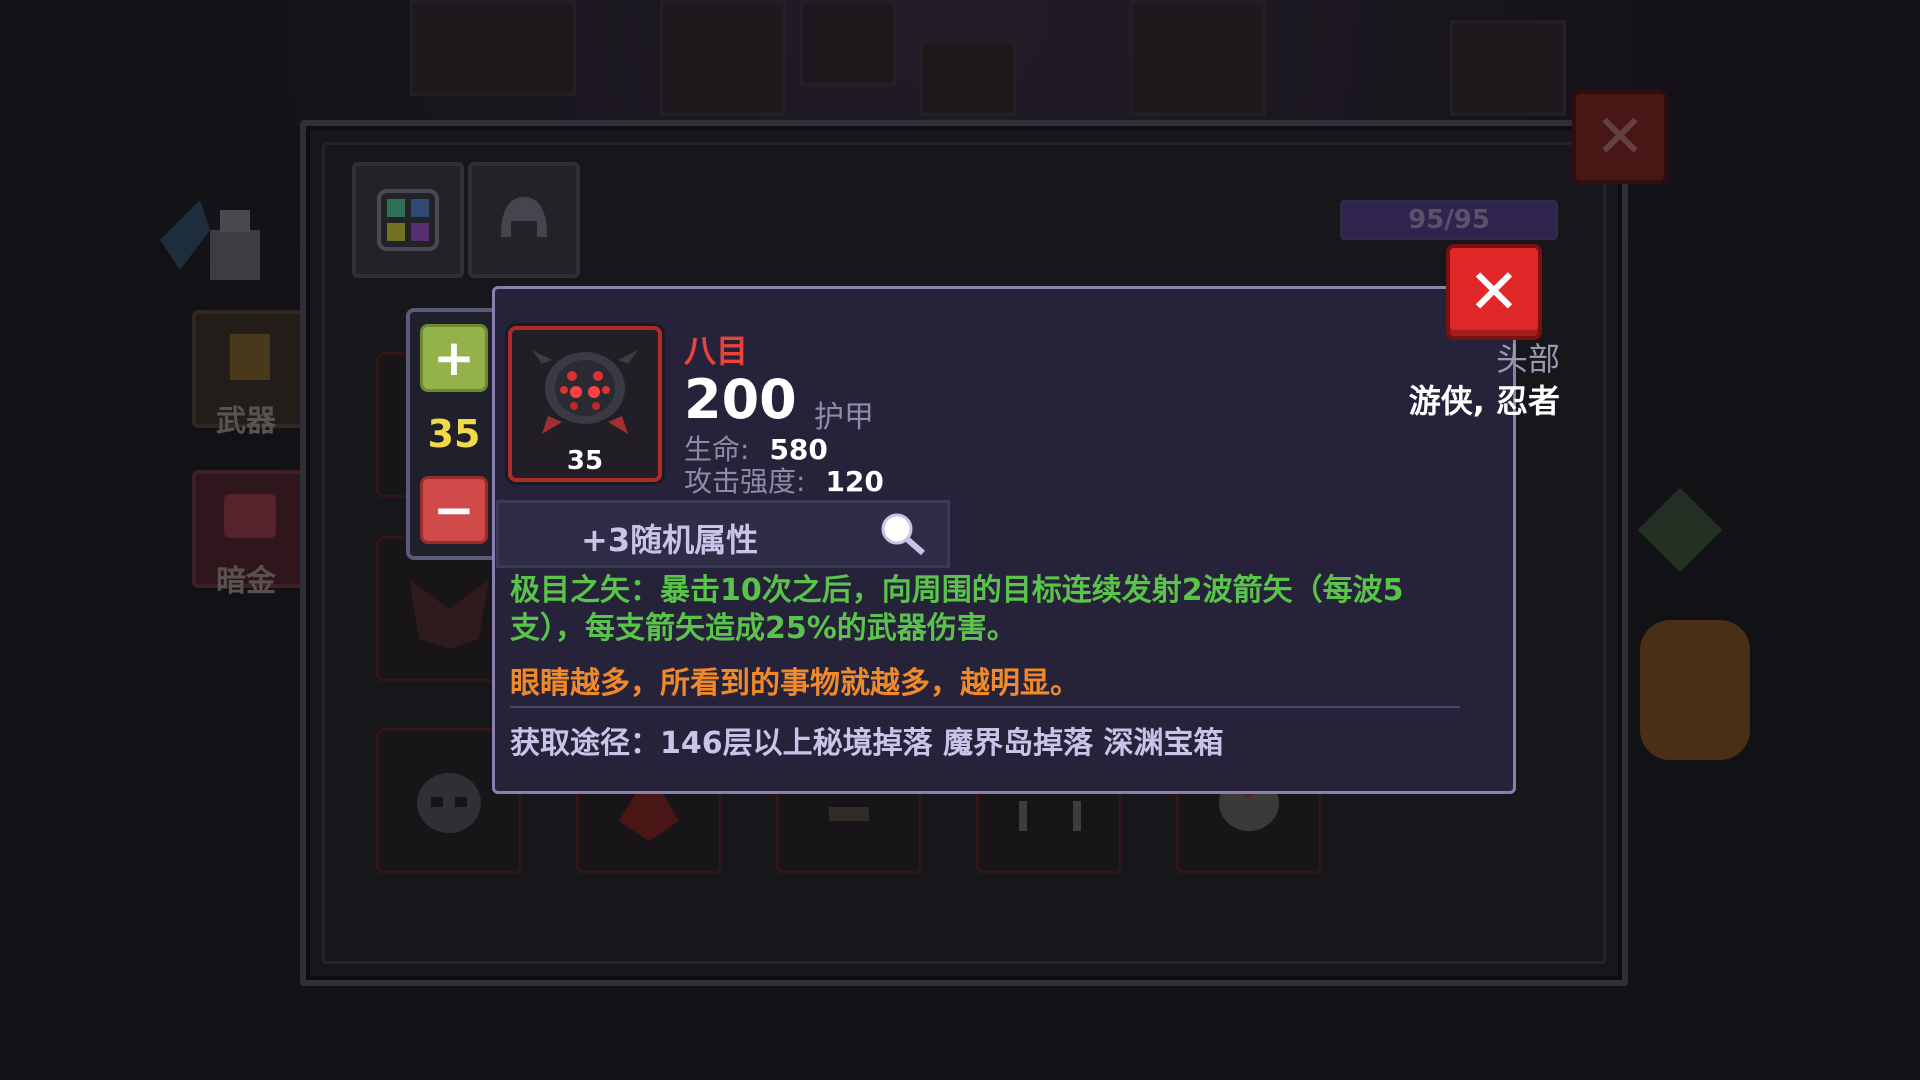 The width and height of the screenshot is (1920, 1080). Describe the element at coordinates (795, 683) in the screenshot. I see `flavor-text: 眼睛越多，所看到的事物就越多，越明显。` at that location.